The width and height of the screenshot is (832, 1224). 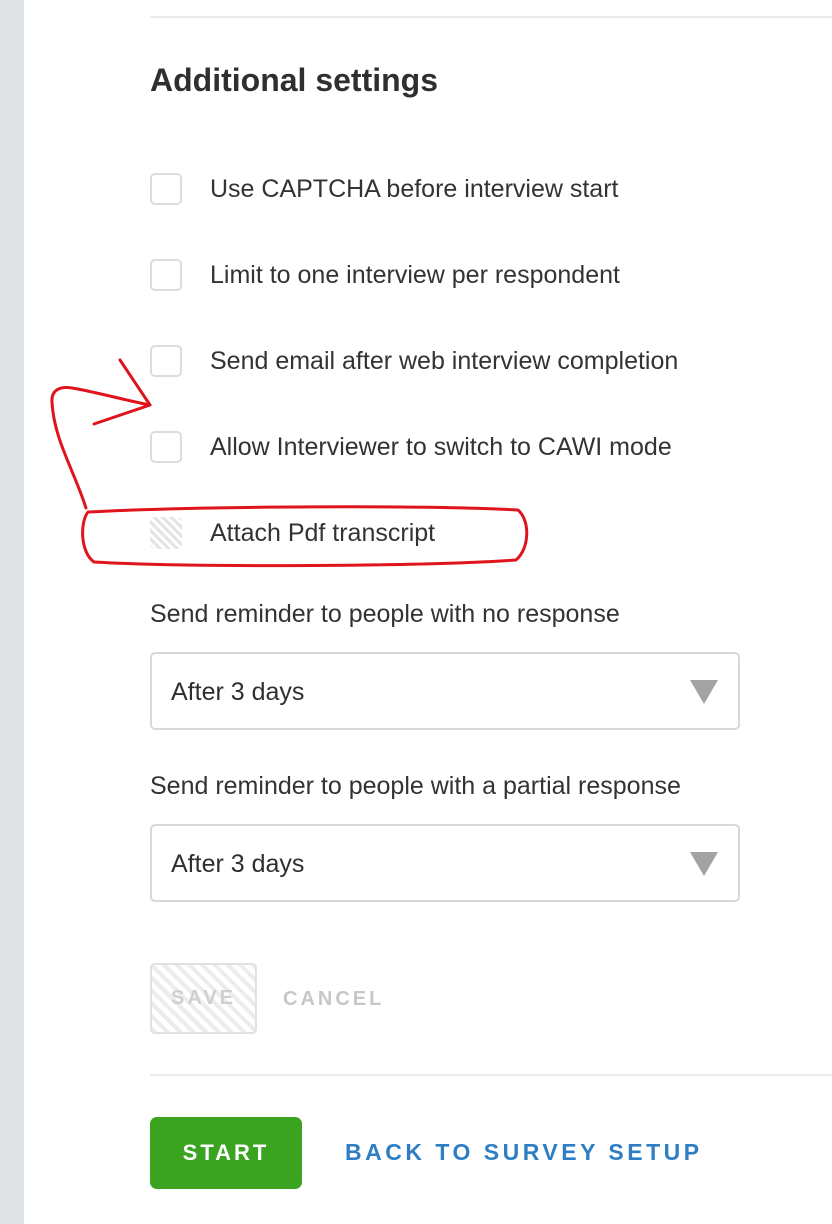 I want to click on reminder-partial-response-select: After 3 days, so click(x=445, y=863).